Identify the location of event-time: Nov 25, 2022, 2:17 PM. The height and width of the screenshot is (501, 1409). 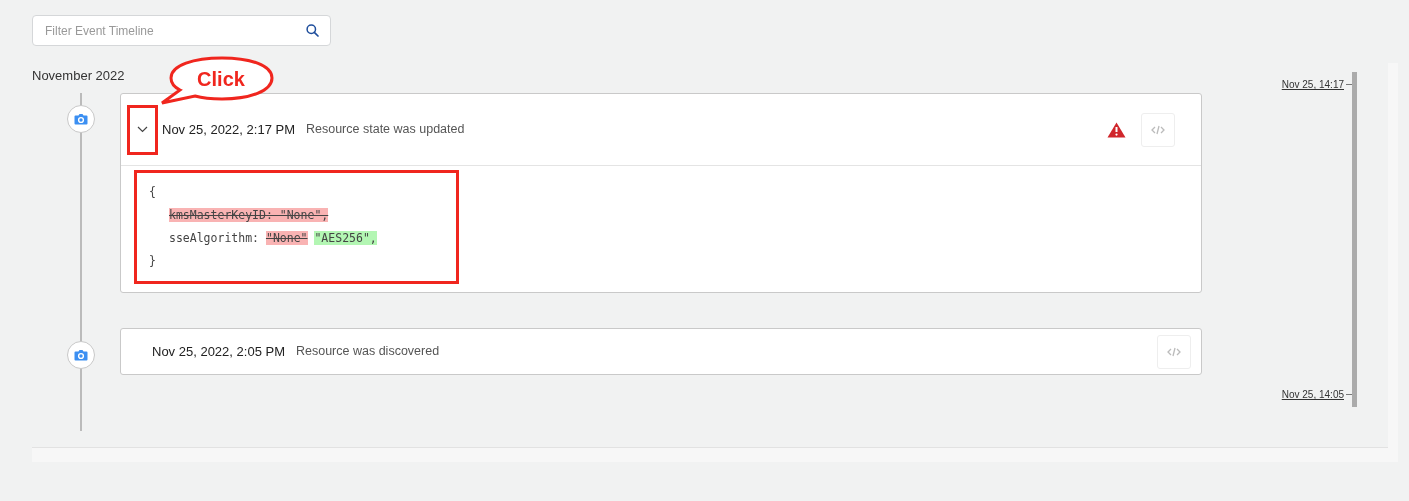
(228, 129).